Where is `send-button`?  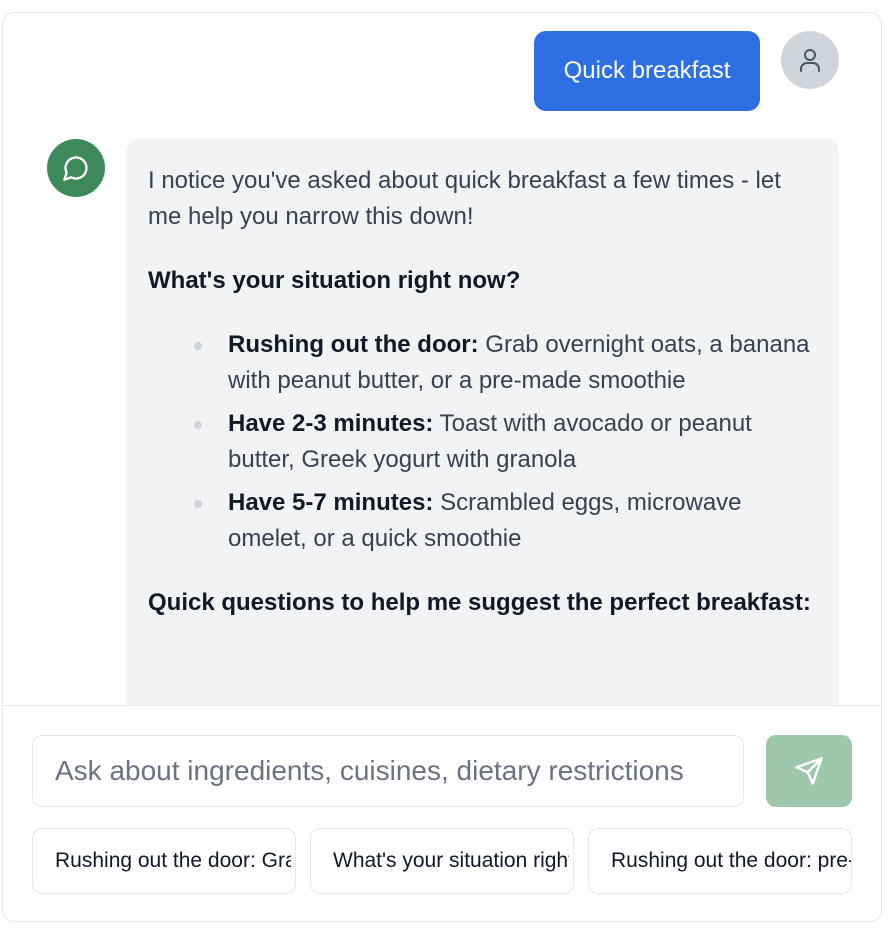
send-button is located at coordinates (809, 771).